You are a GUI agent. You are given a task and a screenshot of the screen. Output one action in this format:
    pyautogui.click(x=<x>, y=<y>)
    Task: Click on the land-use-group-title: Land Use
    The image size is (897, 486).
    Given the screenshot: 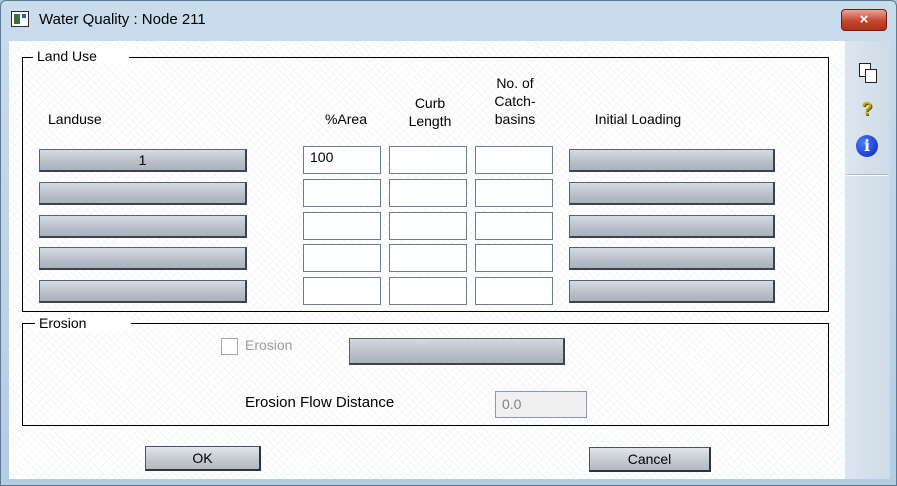 What is the action you would take?
    pyautogui.click(x=81, y=56)
    